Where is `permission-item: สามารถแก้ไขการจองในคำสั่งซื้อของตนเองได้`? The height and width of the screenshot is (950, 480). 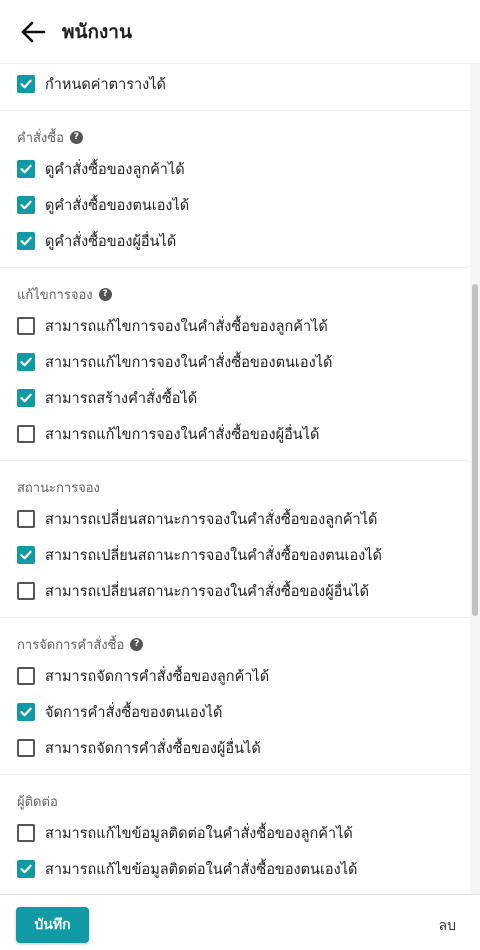 permission-item: สามารถแก้ไขการจองในคำสั่งซื้อของตนเองได้ is located at coordinates (235, 362).